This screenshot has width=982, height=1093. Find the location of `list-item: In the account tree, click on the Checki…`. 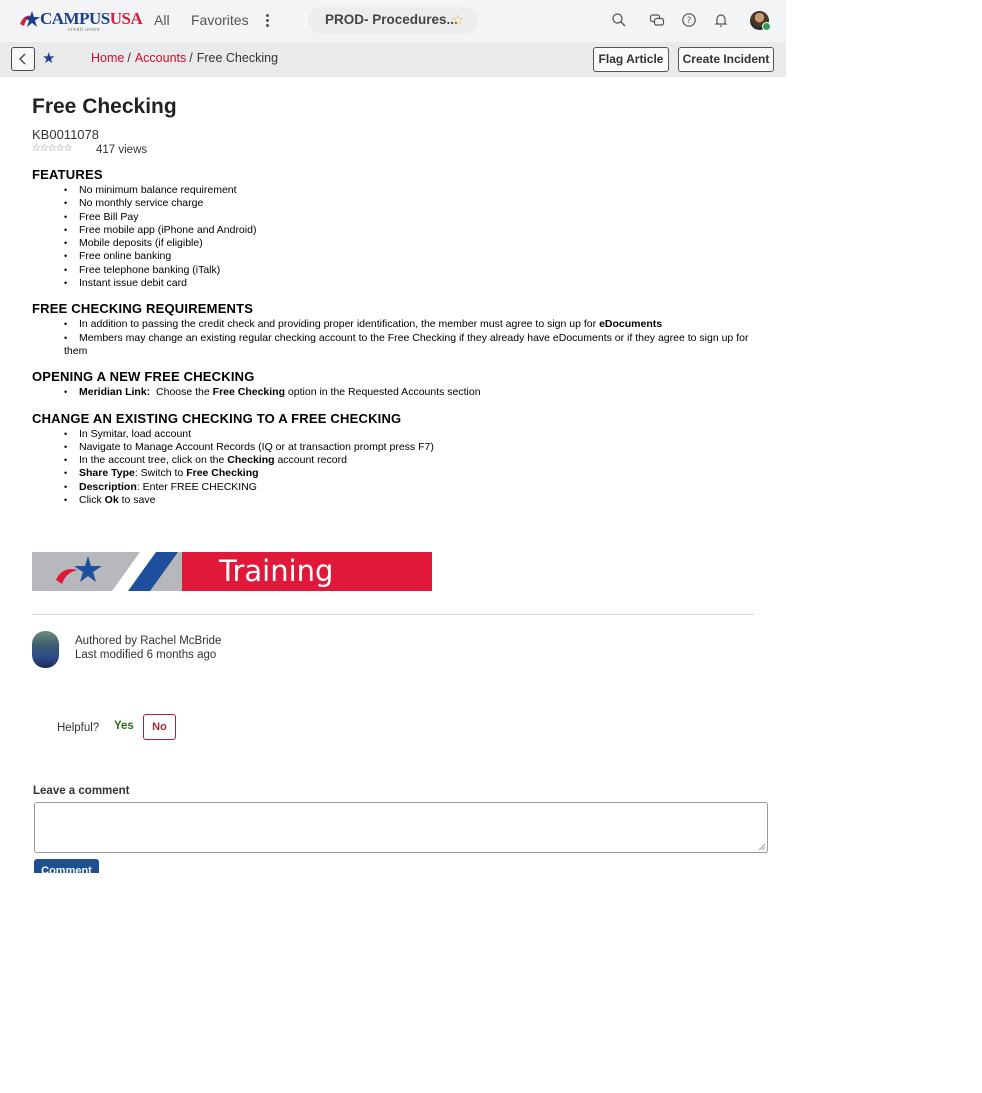

list-item: In the account tree, click on the Checki… is located at coordinates (413, 461).